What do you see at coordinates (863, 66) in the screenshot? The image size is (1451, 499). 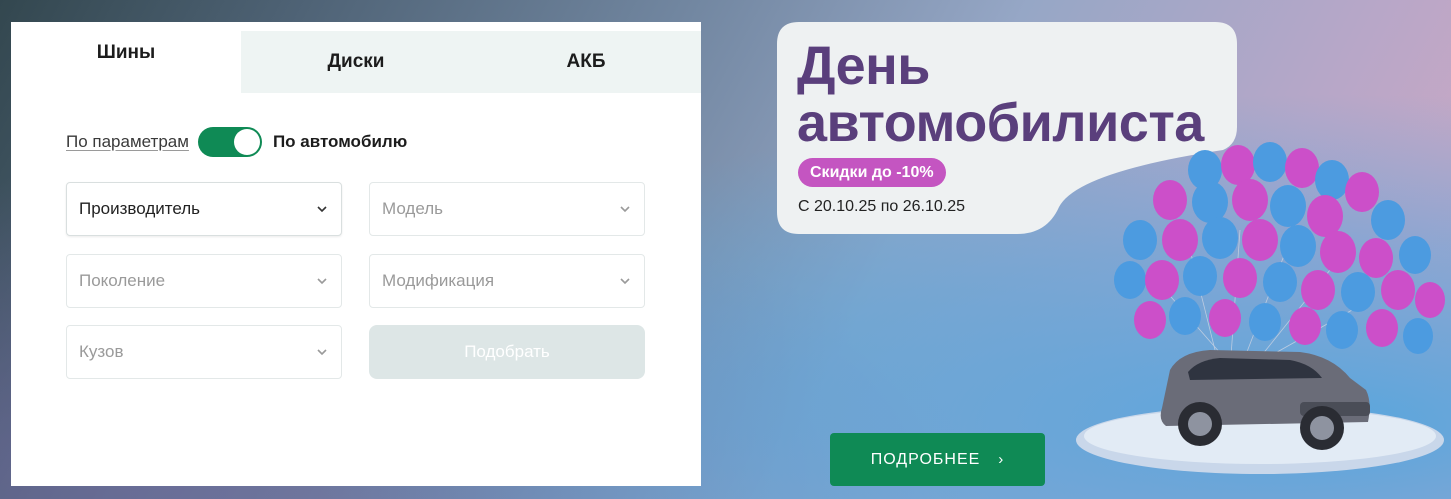 I see `promo-title-line1: День` at bounding box center [863, 66].